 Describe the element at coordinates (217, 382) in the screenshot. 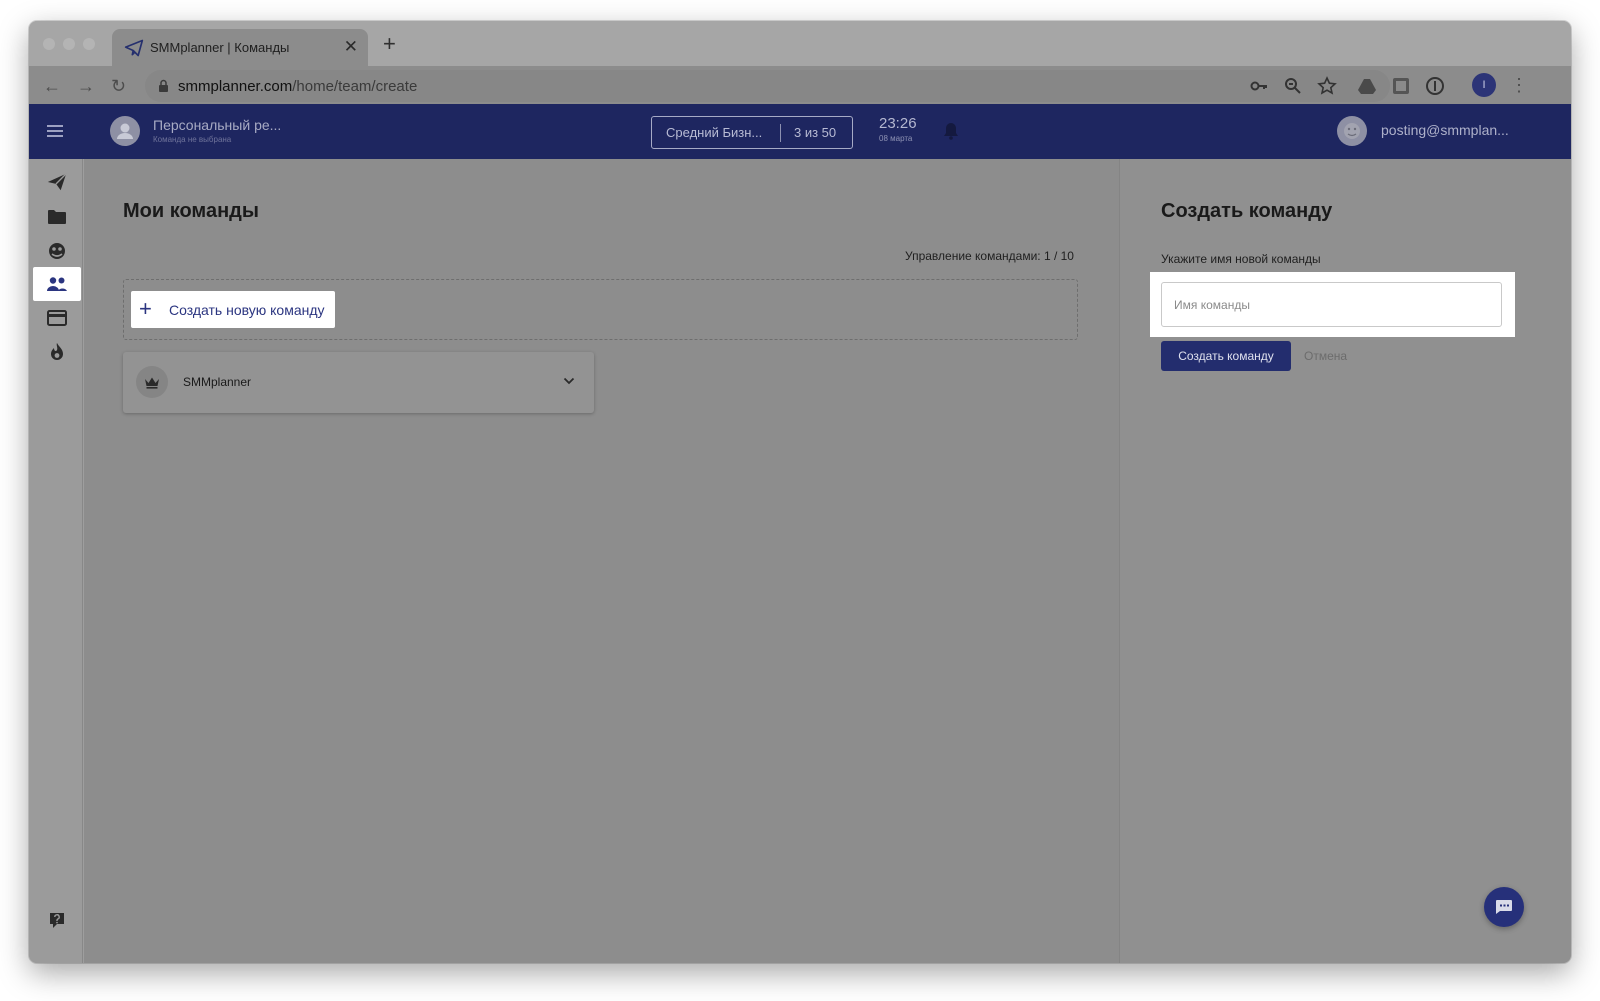

I see `team-name: SMMplanner` at that location.